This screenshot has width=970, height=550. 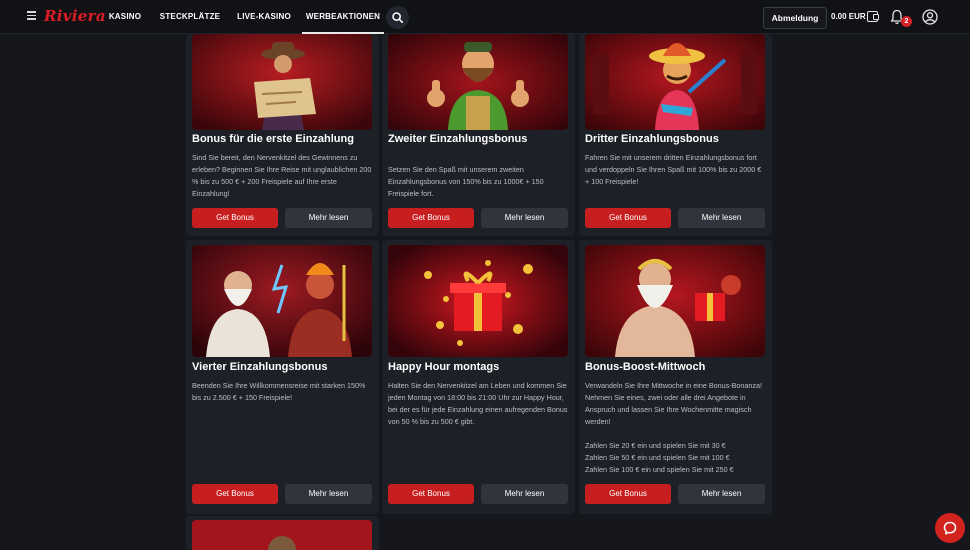 I want to click on search-button, so click(x=397, y=17).